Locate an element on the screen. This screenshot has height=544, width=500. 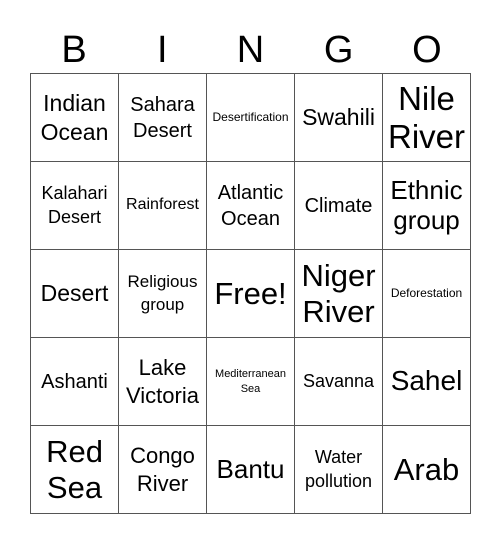
bingo-cell: Deforestation is located at coordinates (427, 294).